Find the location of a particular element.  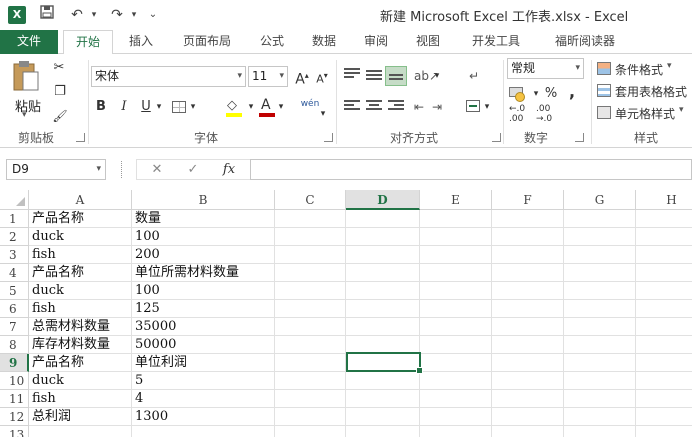

format-painter-icon: 🖌 is located at coordinates (60, 116).